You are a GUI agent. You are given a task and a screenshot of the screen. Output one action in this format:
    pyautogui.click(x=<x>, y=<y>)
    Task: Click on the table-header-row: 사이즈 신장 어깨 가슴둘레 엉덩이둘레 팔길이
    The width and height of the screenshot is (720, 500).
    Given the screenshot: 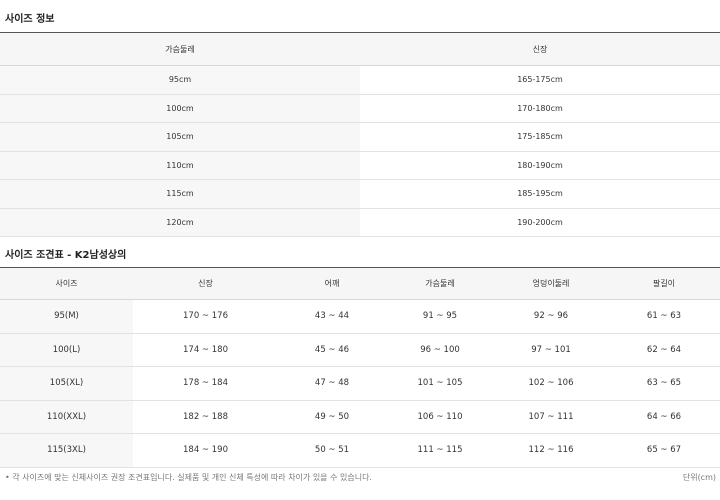 What is the action you would take?
    pyautogui.click(x=360, y=283)
    